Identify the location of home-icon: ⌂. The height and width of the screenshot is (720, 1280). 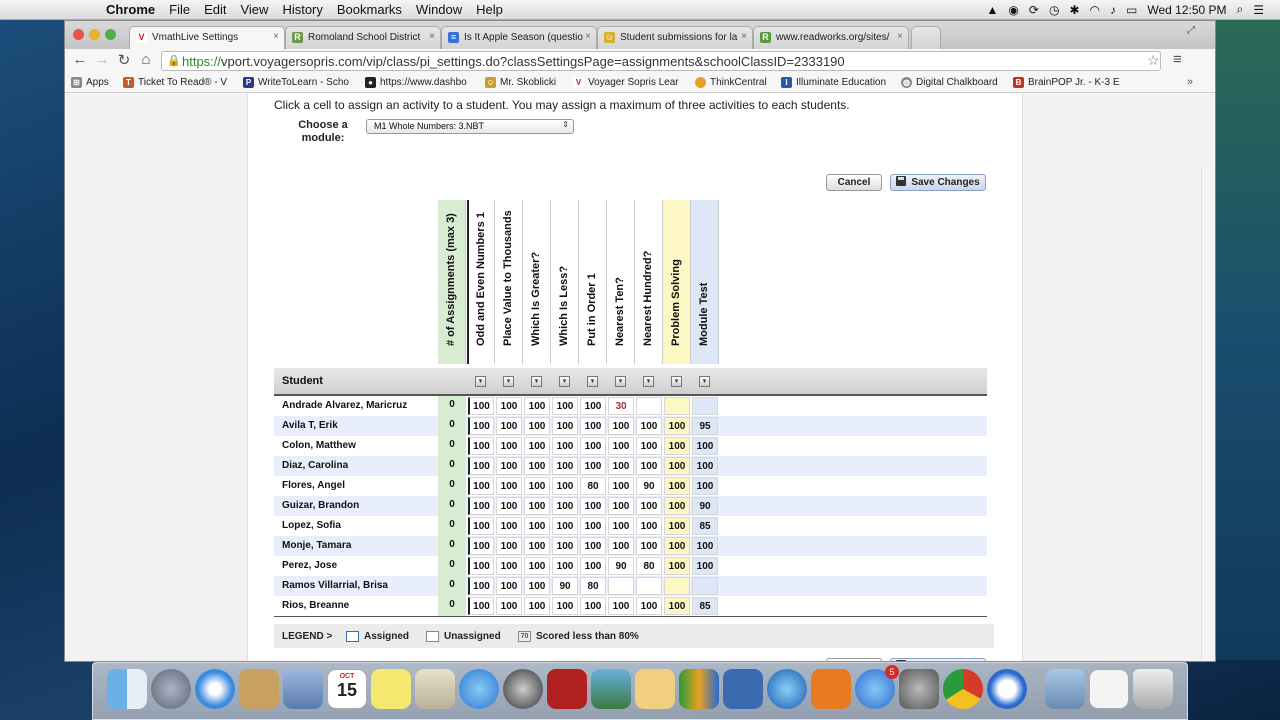
(146, 59).